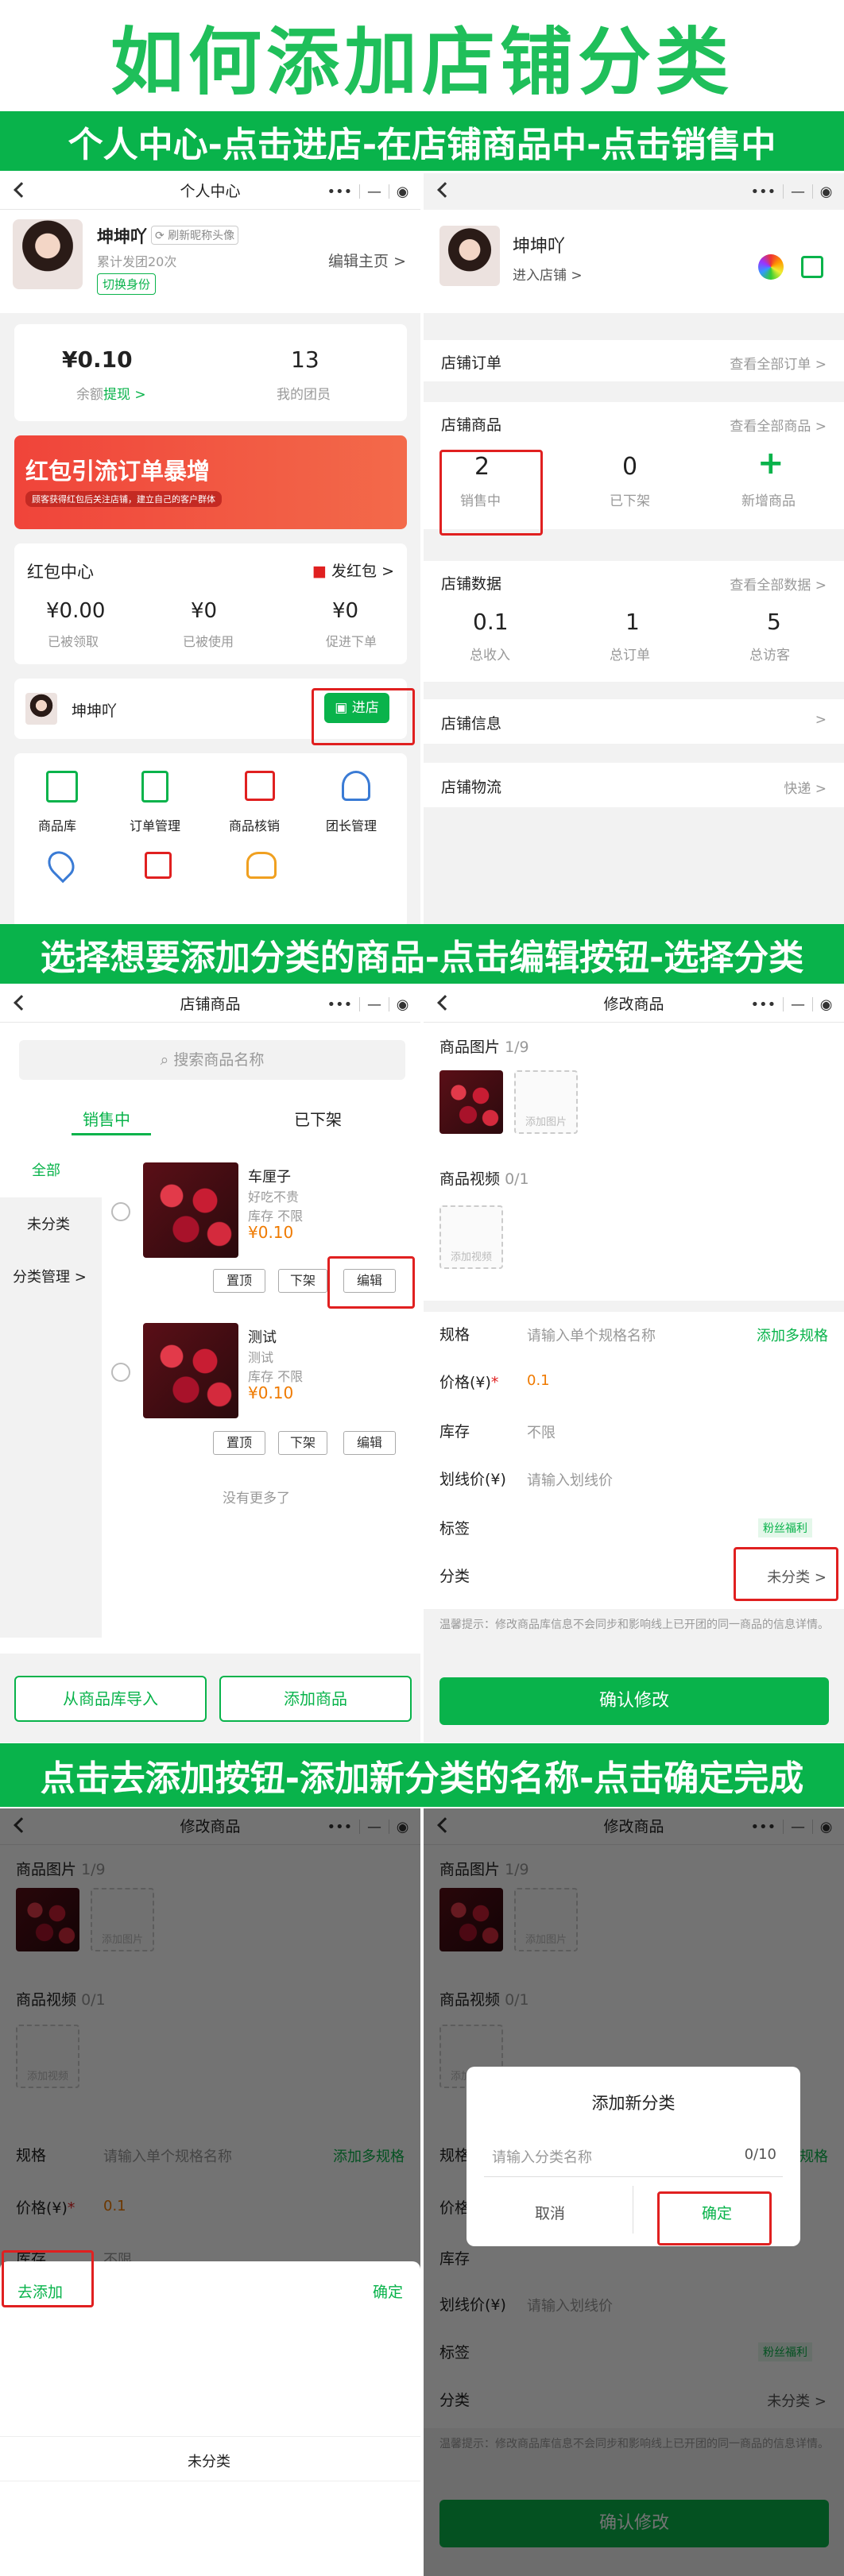 Image resolution: width=844 pixels, height=2576 pixels. What do you see at coordinates (158, 865) in the screenshot?
I see `id-card-icon` at bounding box center [158, 865].